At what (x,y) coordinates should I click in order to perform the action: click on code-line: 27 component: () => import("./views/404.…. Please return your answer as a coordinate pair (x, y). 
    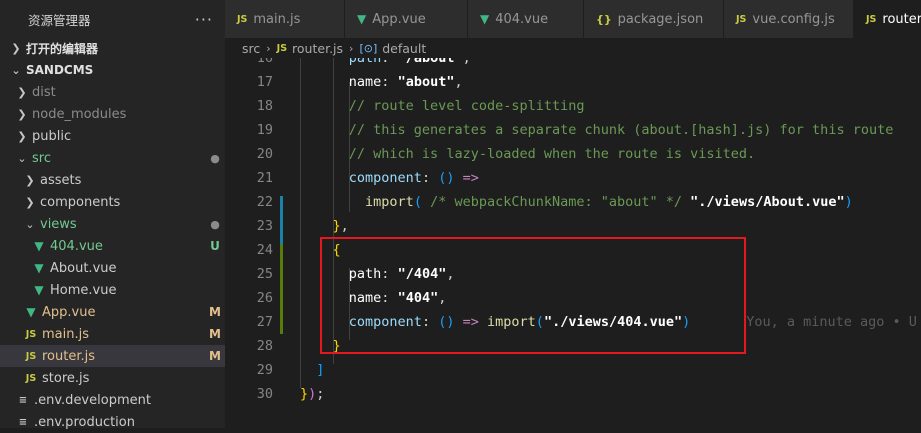
    Looking at the image, I should click on (573, 322).